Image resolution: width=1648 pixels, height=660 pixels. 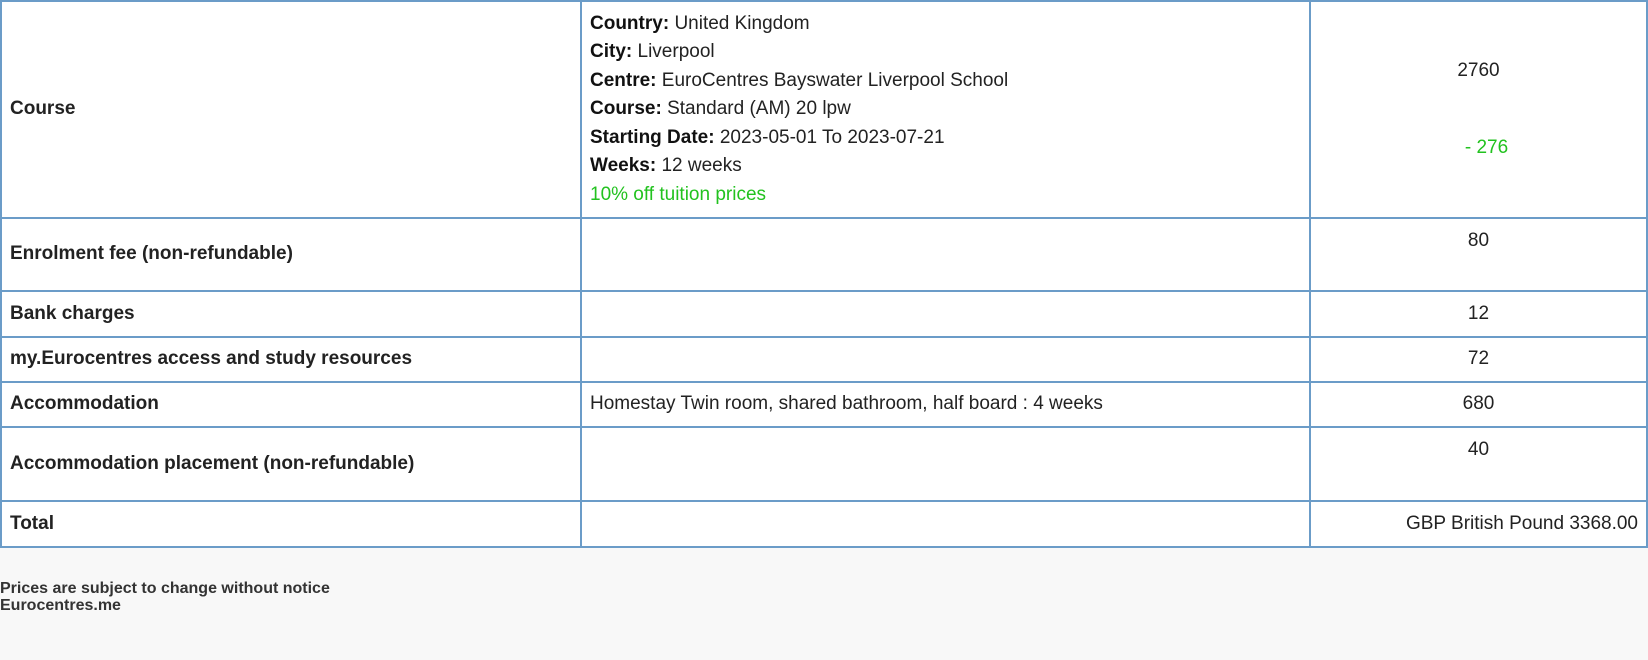 What do you see at coordinates (945, 464) in the screenshot?
I see `row-details-placement` at bounding box center [945, 464].